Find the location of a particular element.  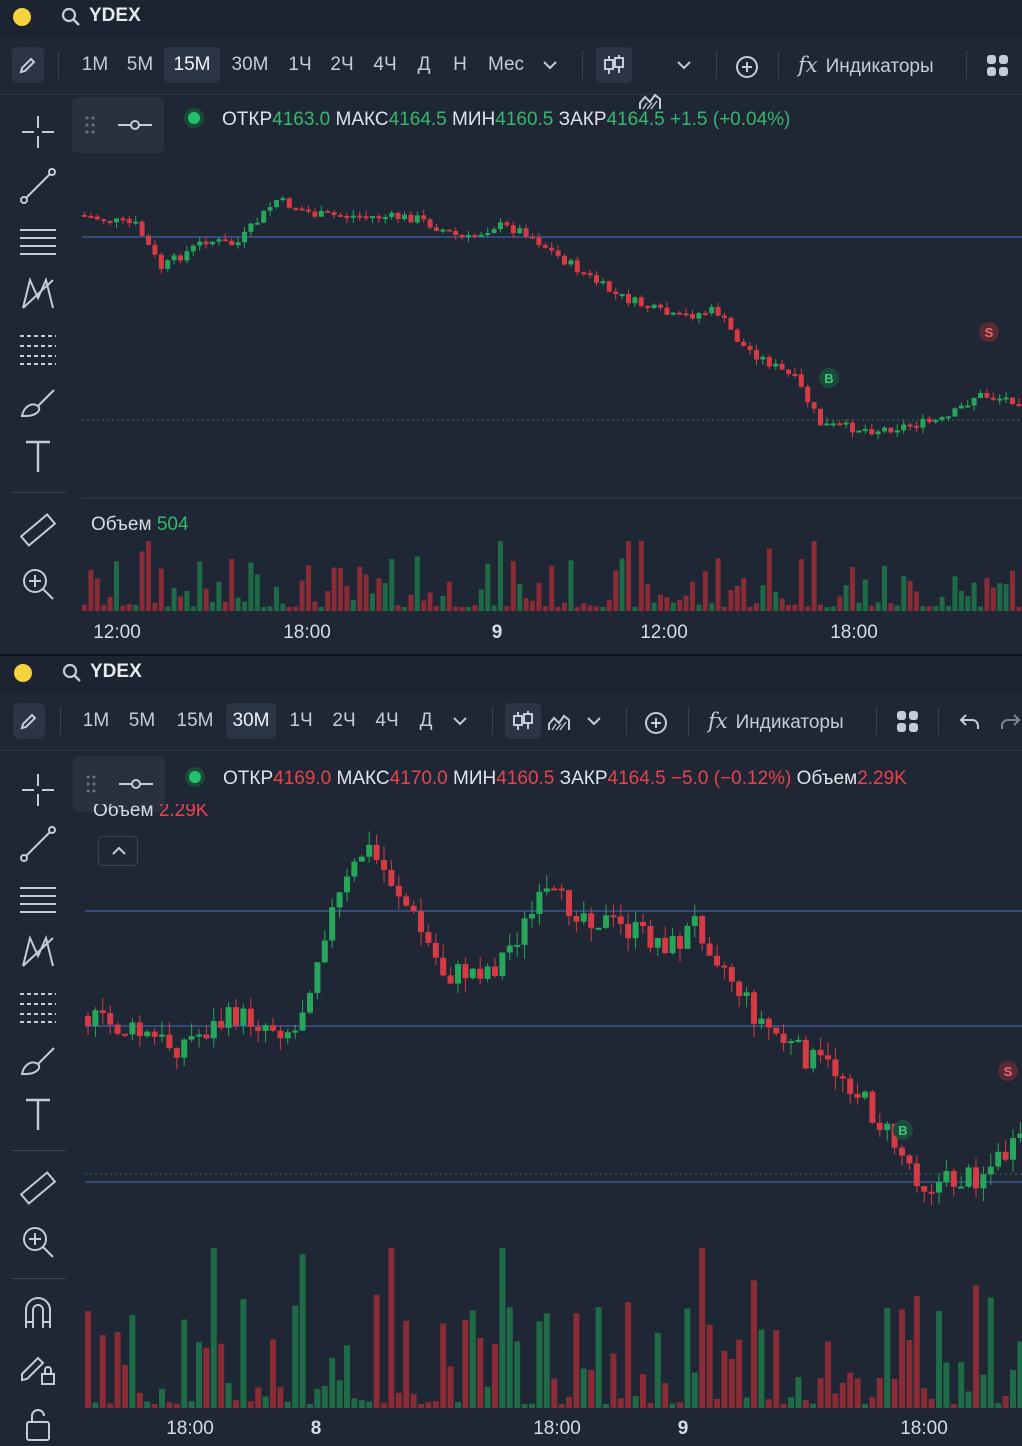

x-axis-label: 18:00 is located at coordinates (557, 1428).